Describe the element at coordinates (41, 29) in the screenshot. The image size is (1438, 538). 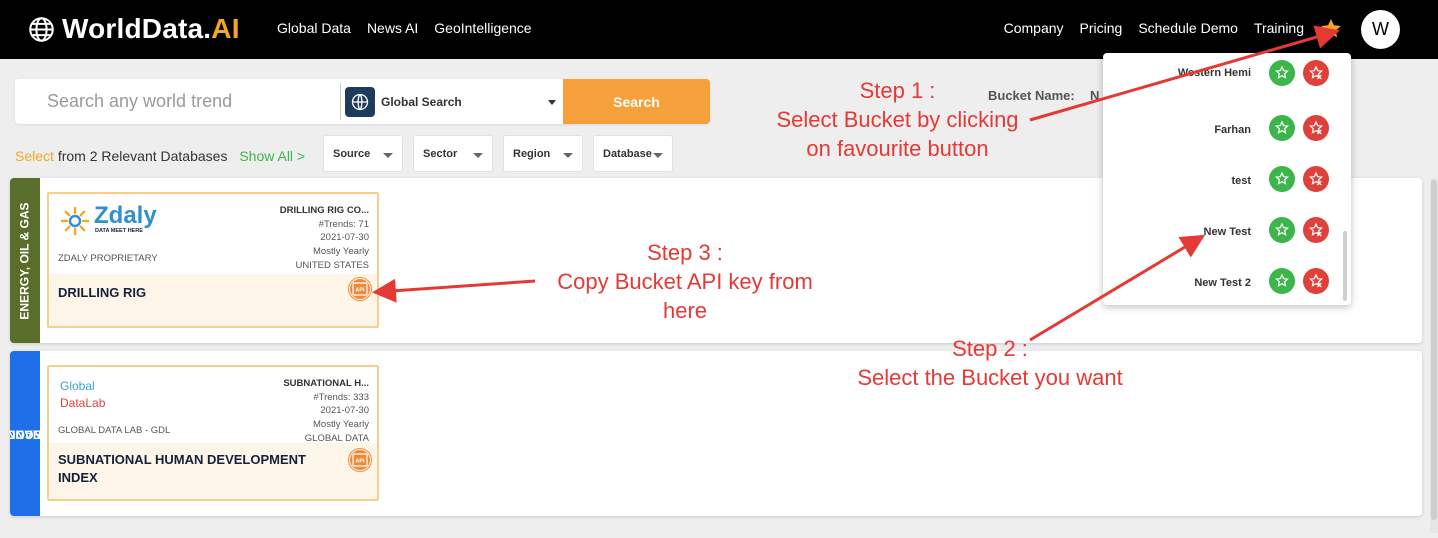
I see `globe-icon` at that location.